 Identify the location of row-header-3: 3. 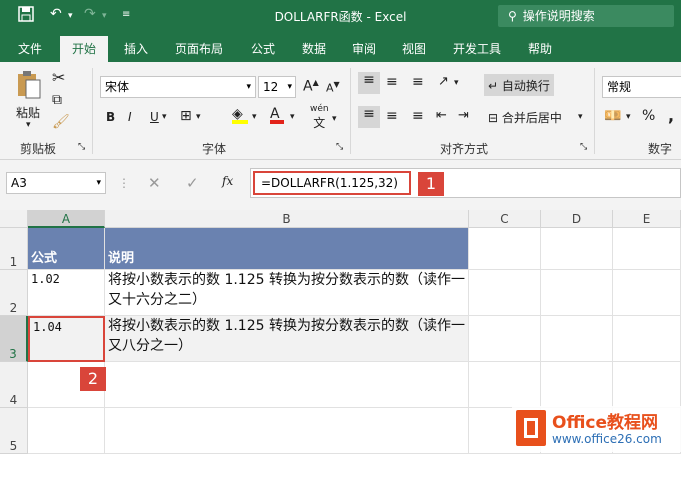
(14, 339).